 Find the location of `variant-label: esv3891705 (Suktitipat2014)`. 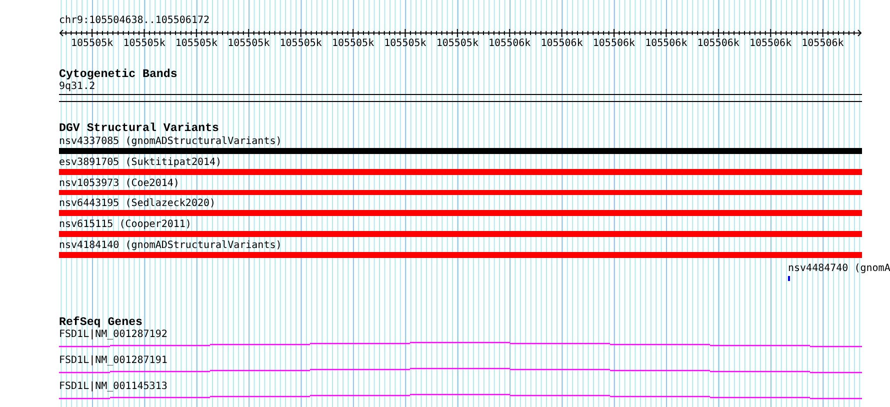

variant-label: esv3891705 (Suktitipat2014) is located at coordinates (140, 162).